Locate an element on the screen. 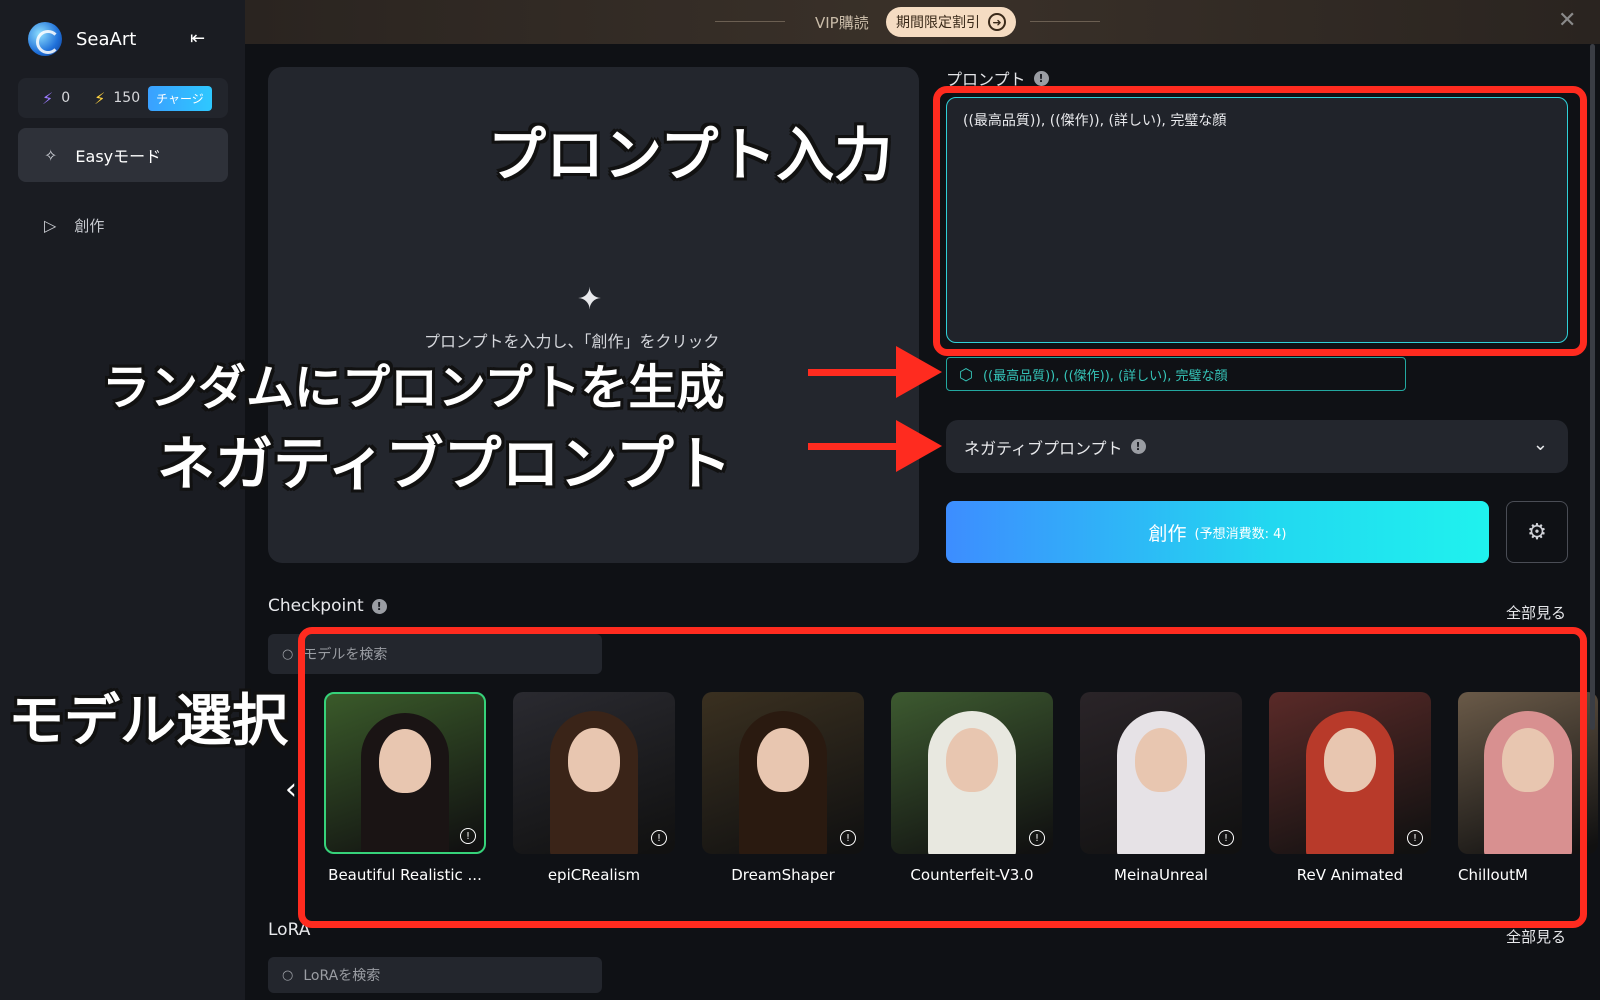 This screenshot has height=1000, width=1600. promo-label: 期間限定割引 is located at coordinates (938, 23).